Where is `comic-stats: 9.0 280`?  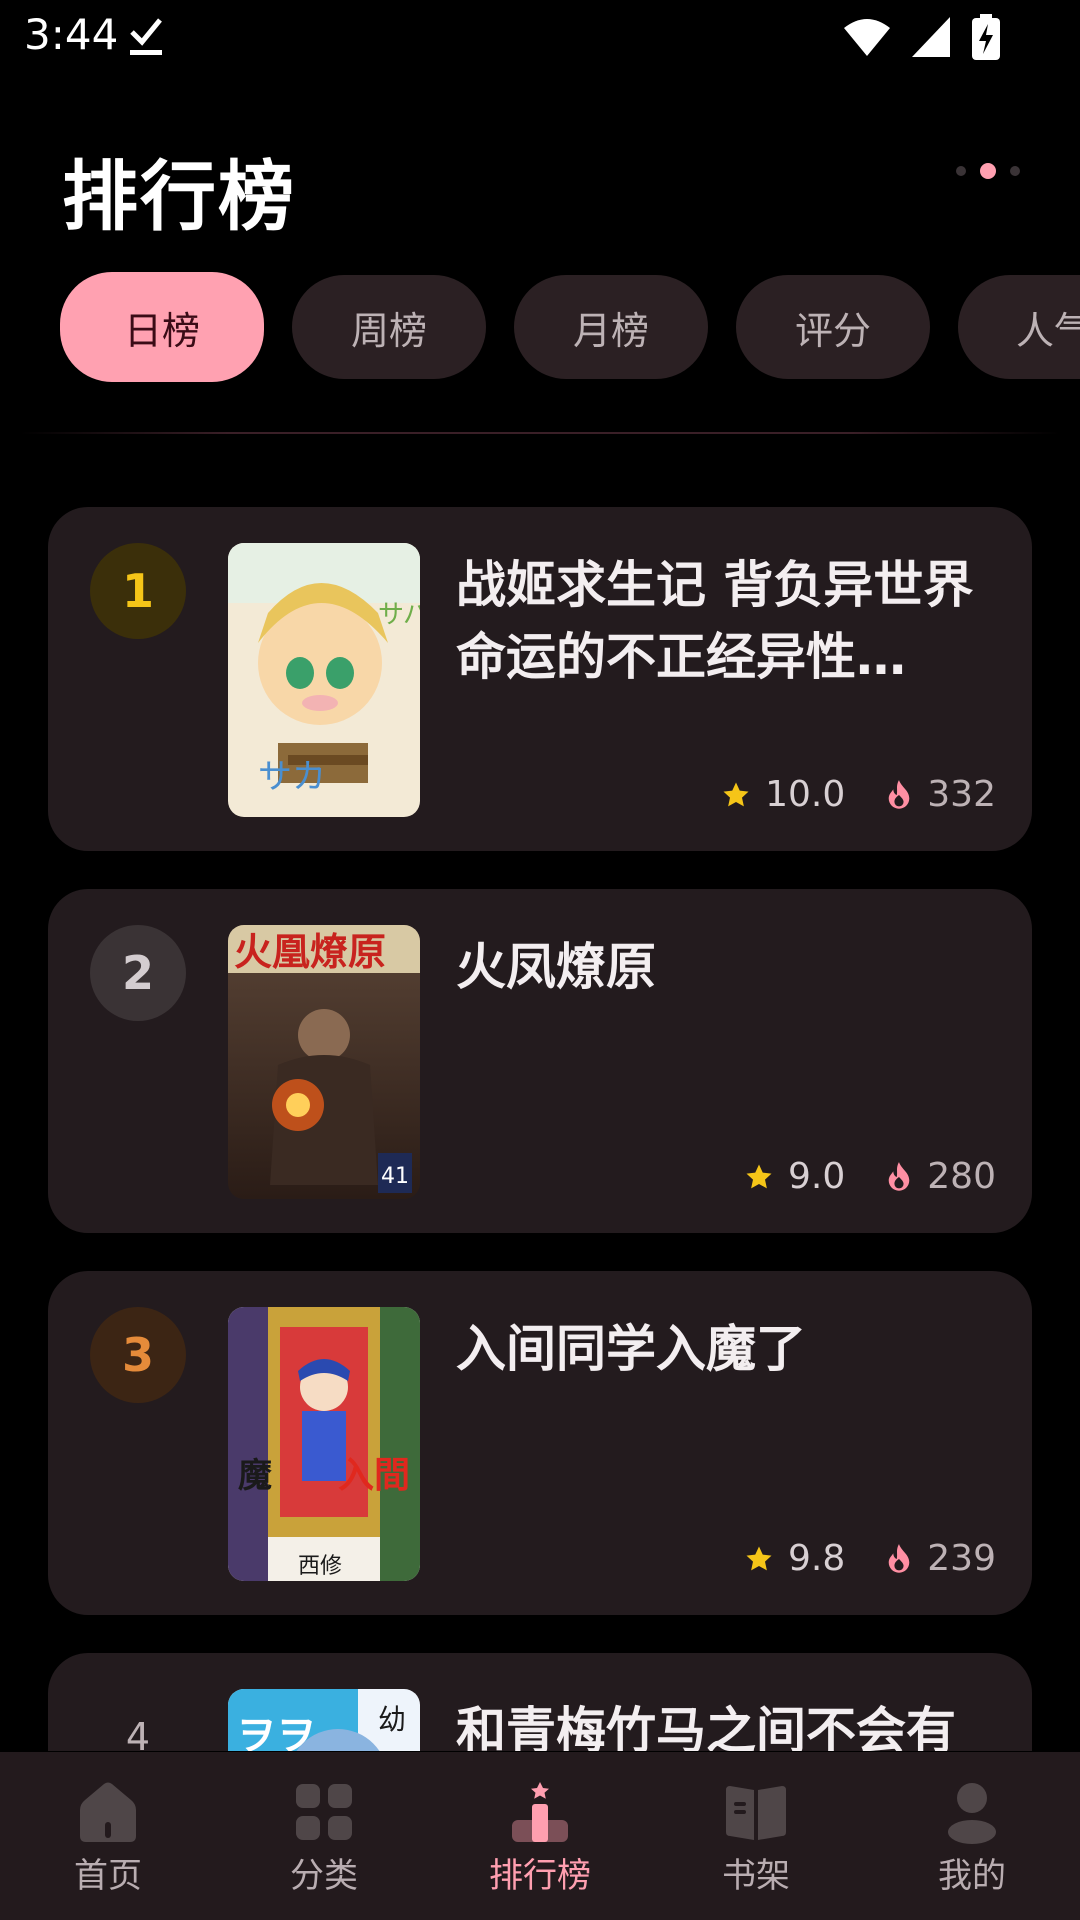
comic-stats: 9.0 280 is located at coordinates (870, 1176).